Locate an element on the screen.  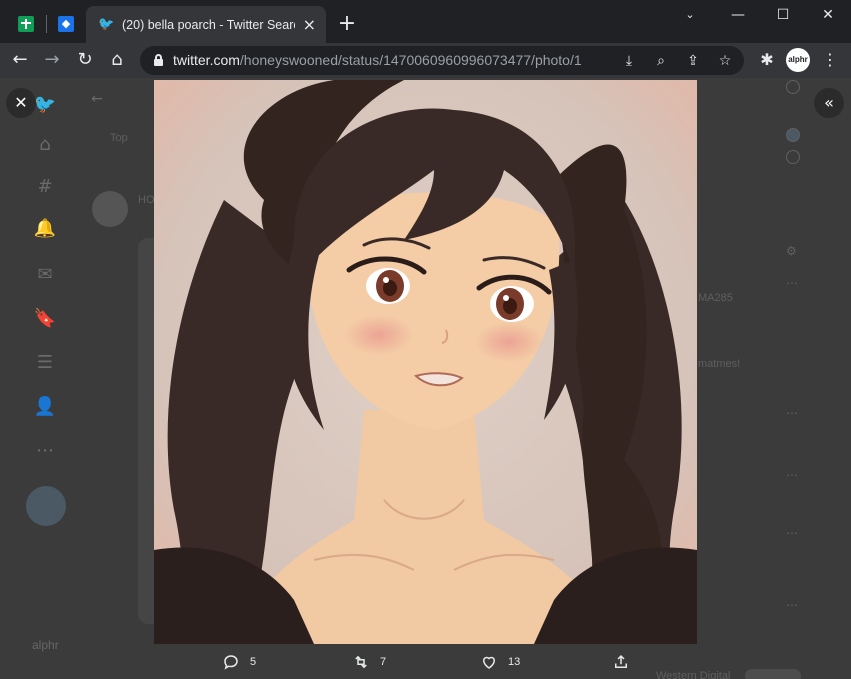
share-upload-icon is located at coordinates (621, 661).